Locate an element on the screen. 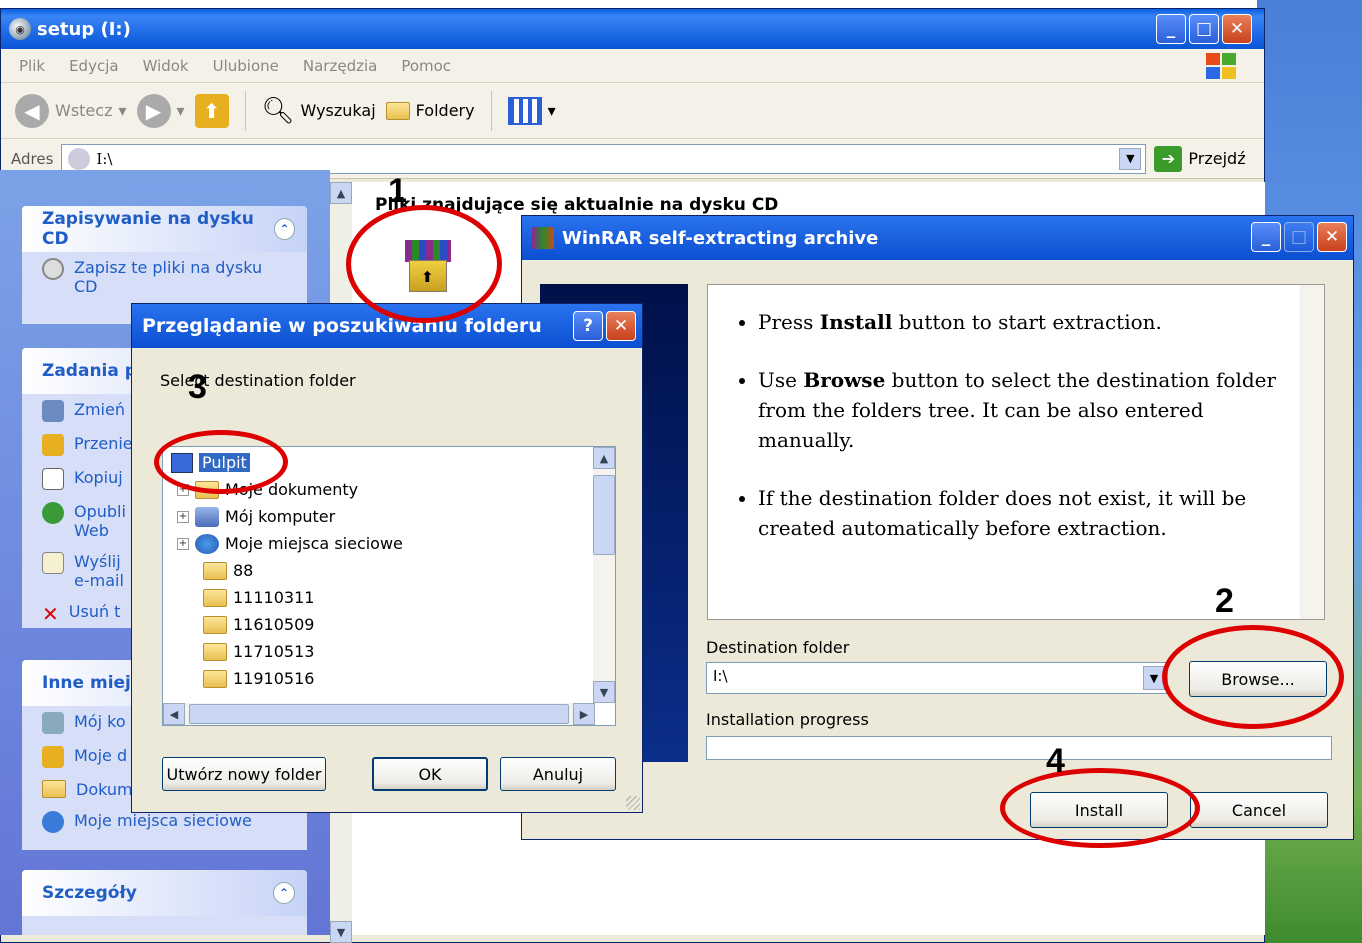 This screenshot has height=943, width=1362. address-input: I:\ ▼ is located at coordinates (604, 158).